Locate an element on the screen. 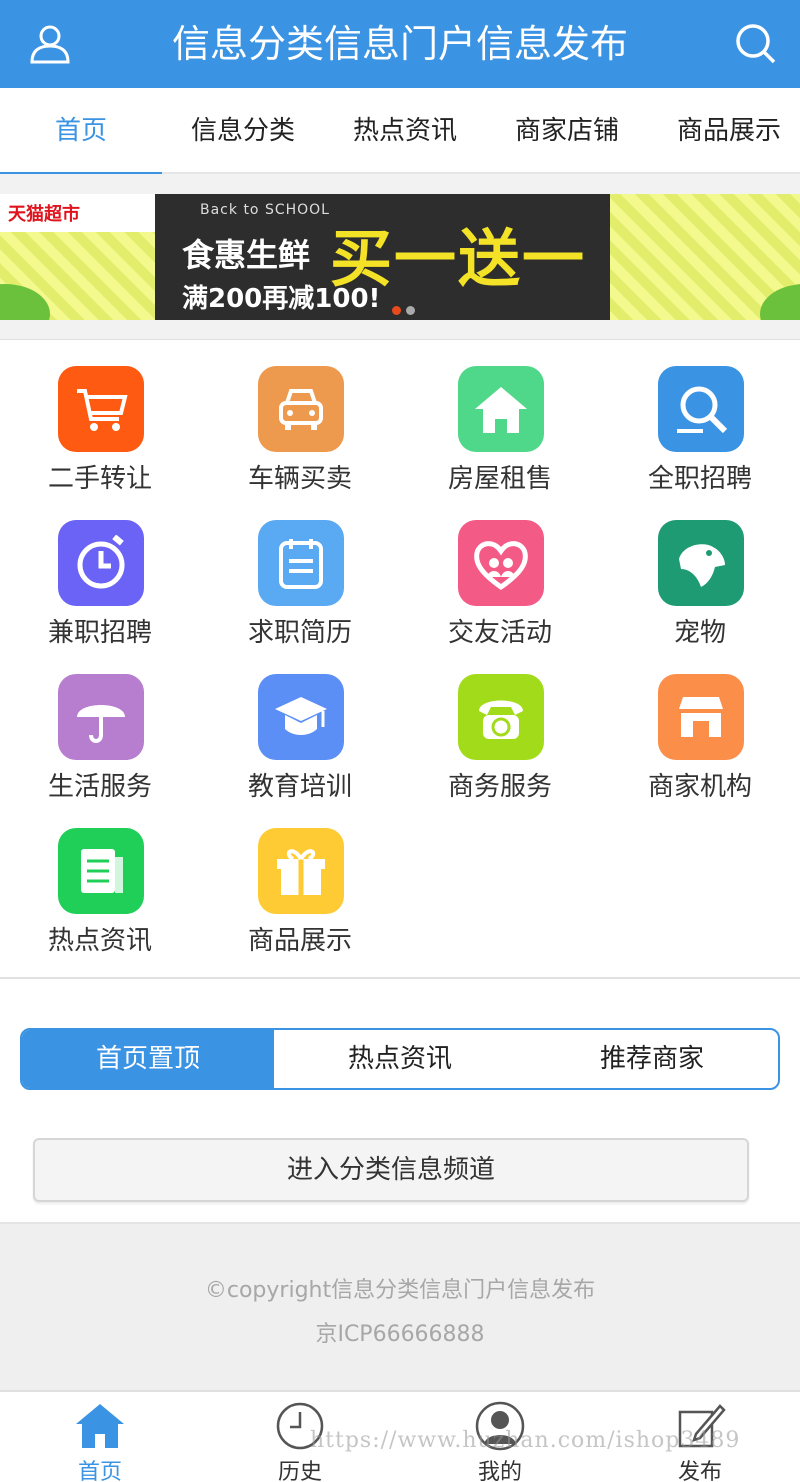 The image size is (800, 1482). category-item: 商品展示 is located at coordinates (300, 879).